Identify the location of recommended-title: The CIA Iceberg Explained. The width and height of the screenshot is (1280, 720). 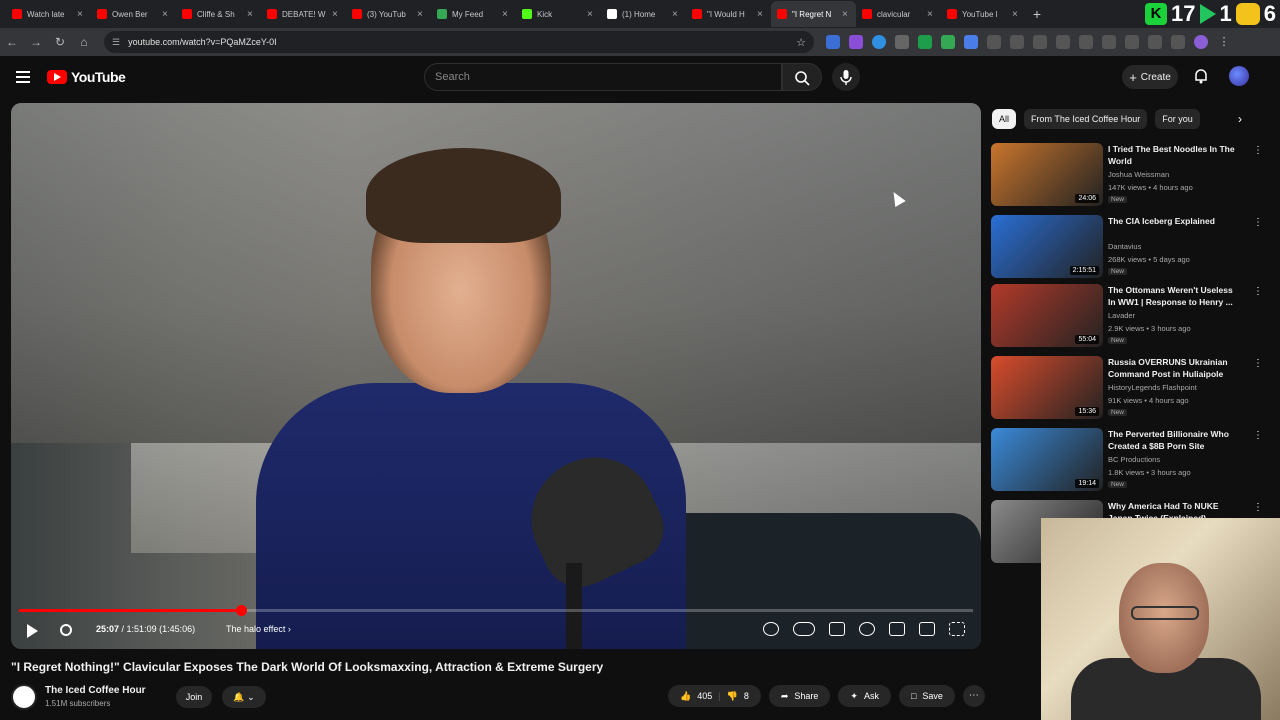
(1175, 221).